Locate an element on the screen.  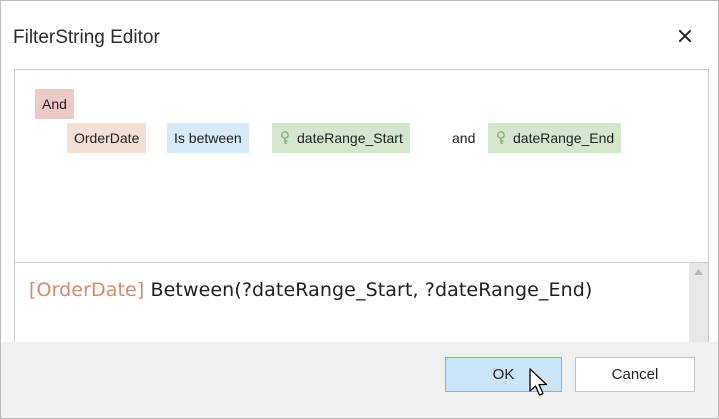
expression-field-ref: [OrderDate] is located at coordinates (87, 290).